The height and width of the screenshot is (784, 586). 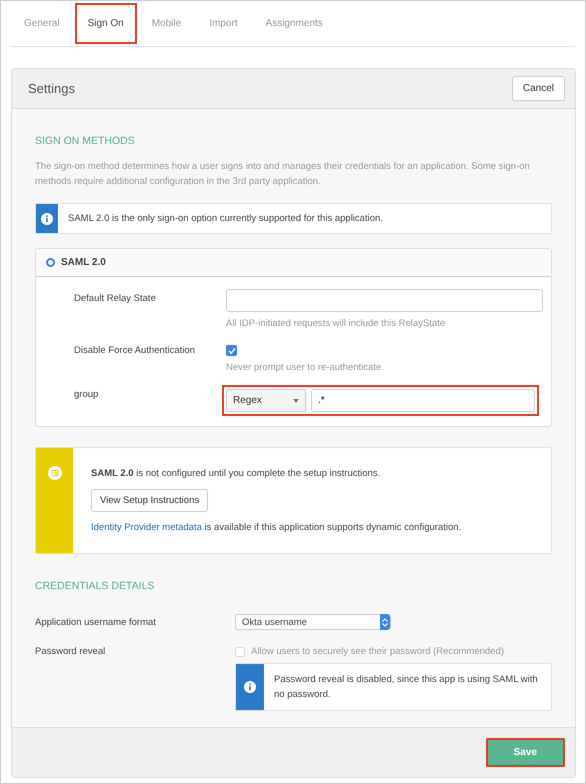 I want to click on section-heading: CREDENTIALS DETAILS, so click(x=95, y=586).